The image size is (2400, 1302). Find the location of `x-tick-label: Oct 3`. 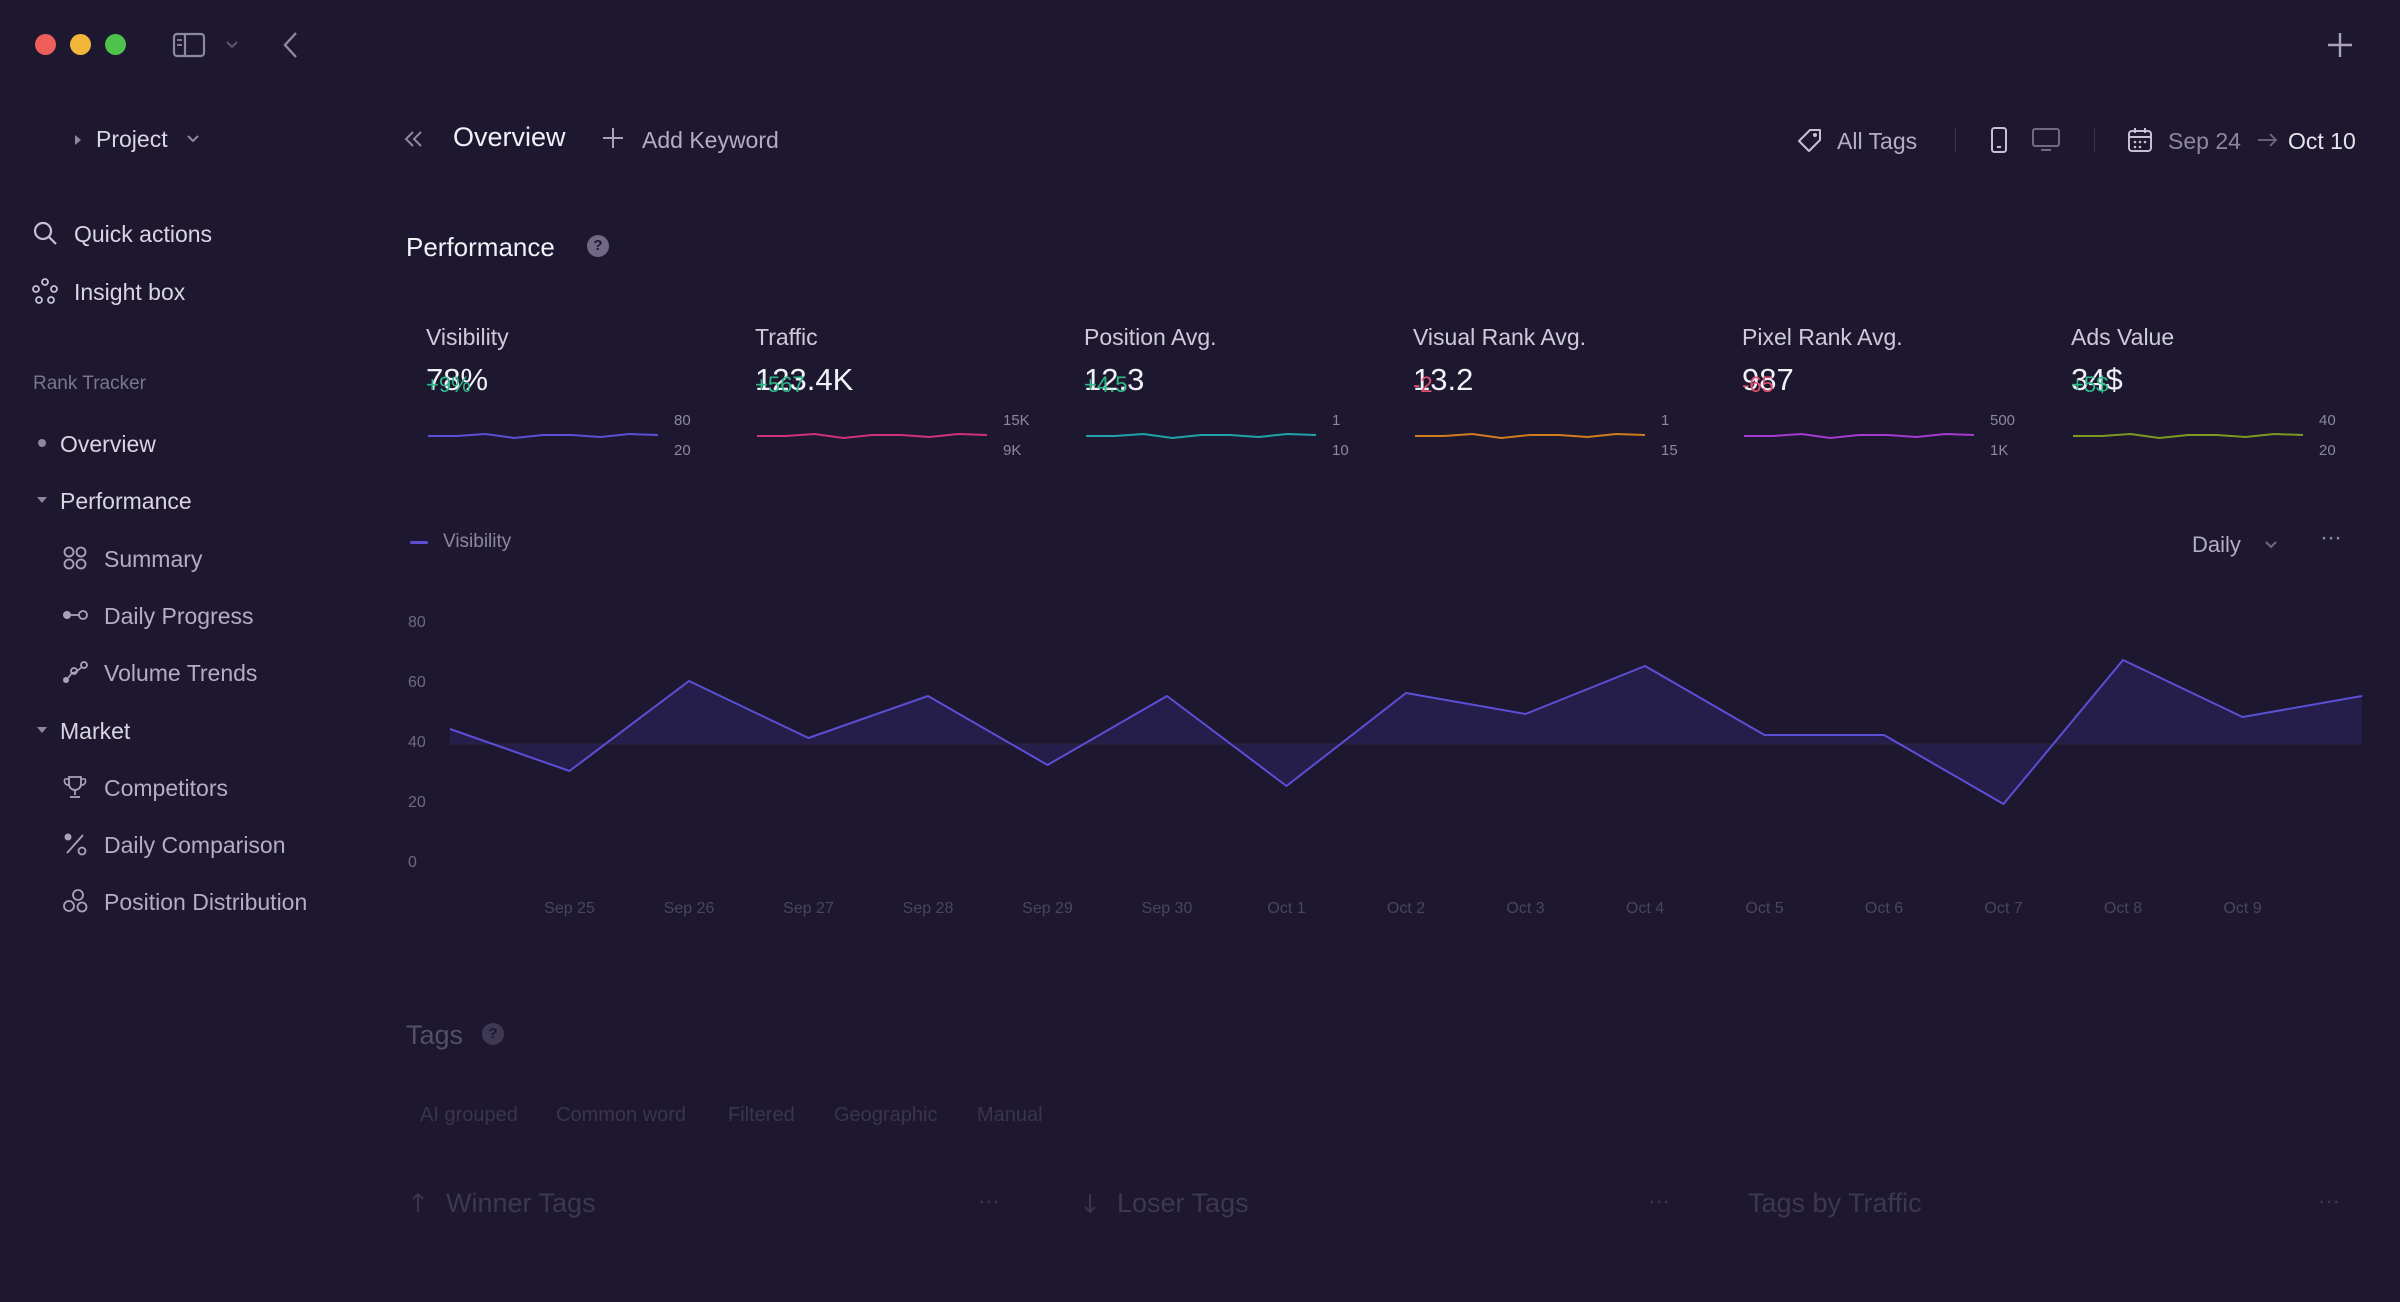

x-tick-label: Oct 3 is located at coordinates (1525, 908).